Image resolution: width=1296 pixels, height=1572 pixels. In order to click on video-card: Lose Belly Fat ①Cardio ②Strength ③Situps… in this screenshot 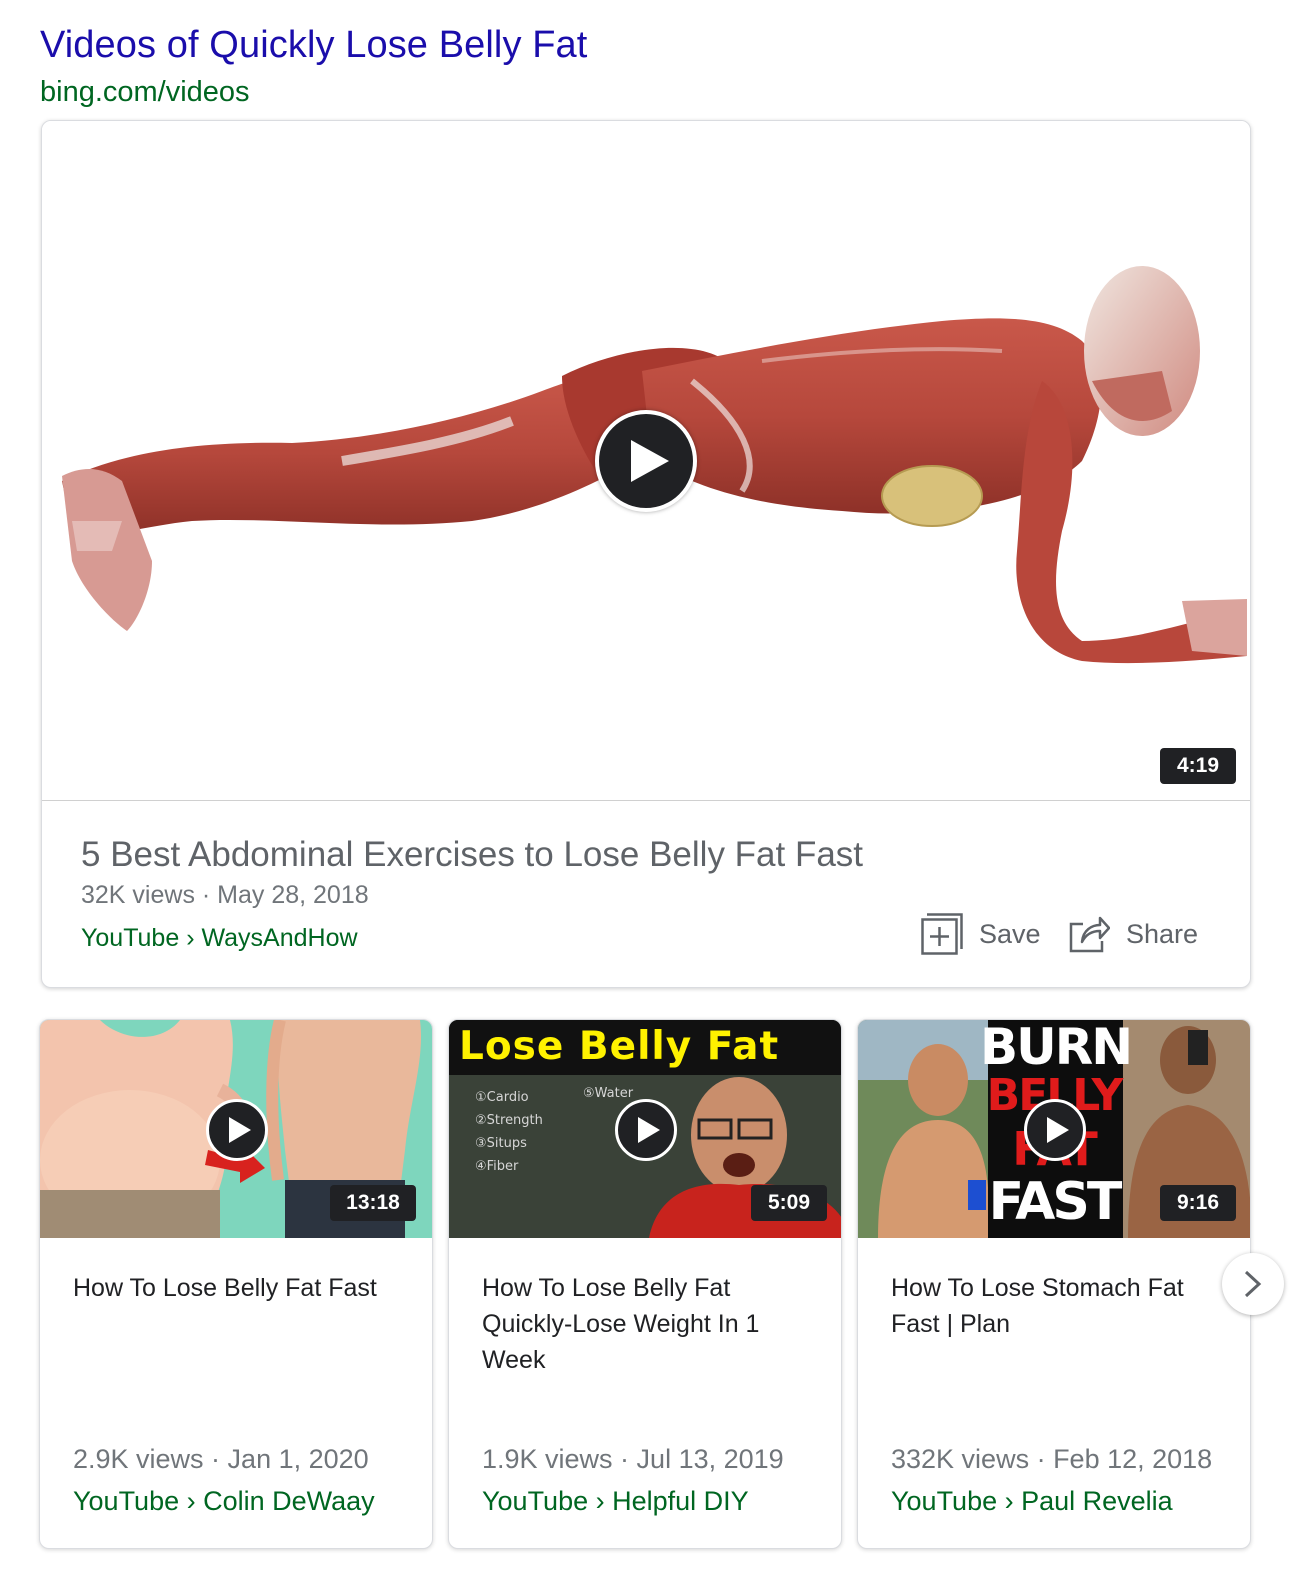, I will do `click(645, 1284)`.